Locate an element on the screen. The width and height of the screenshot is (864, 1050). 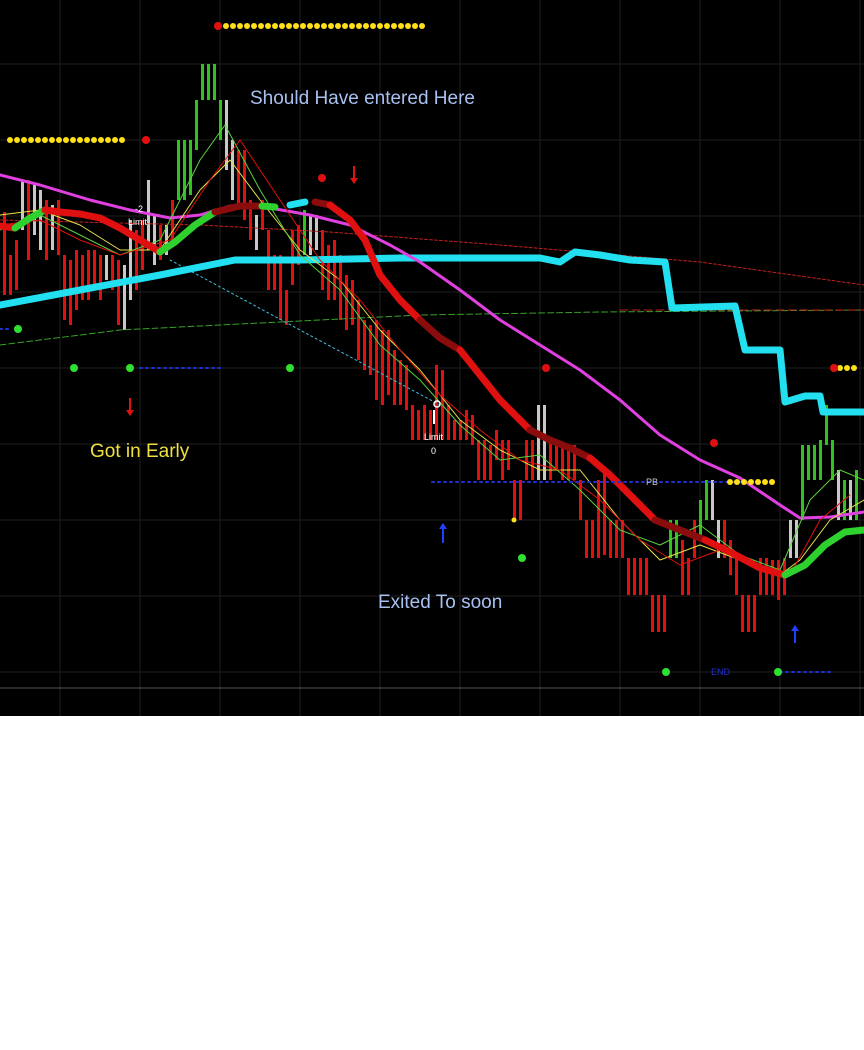
limit-value-label-2: 0 is located at coordinates (433, 451).